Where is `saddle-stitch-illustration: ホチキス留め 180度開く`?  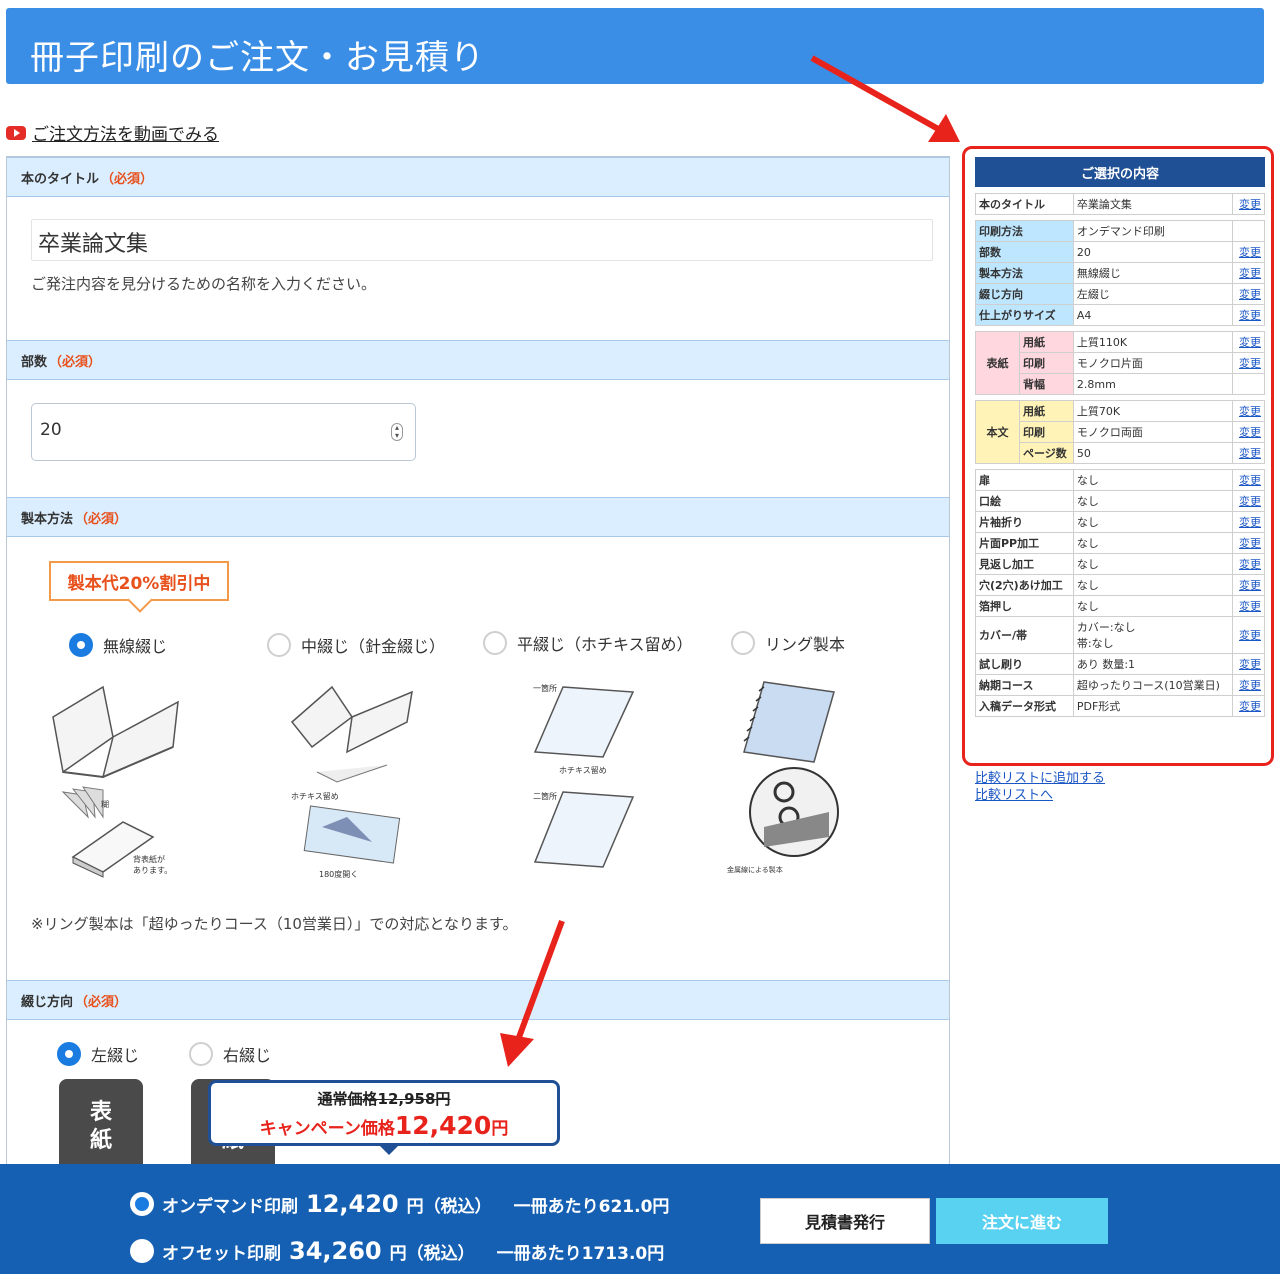 saddle-stitch-illustration: ホチキス留め 180度開く is located at coordinates (351, 782).